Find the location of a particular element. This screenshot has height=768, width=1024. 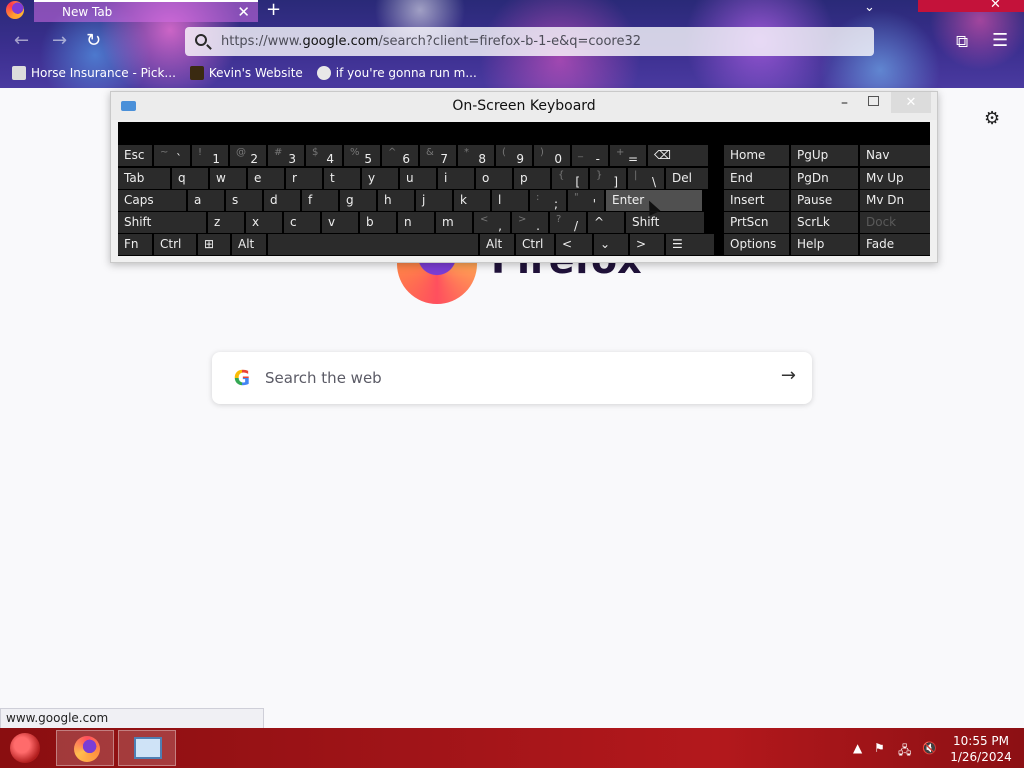

osk-key: z is located at coordinates (226, 222).